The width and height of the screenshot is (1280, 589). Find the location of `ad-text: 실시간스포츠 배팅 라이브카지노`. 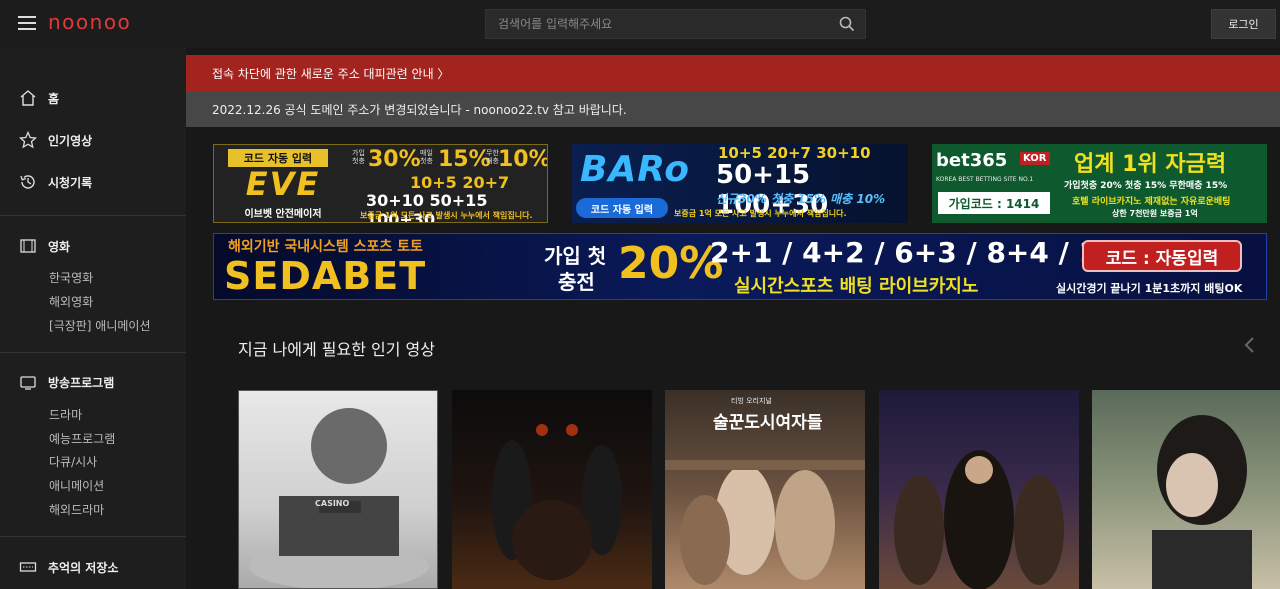

ad-text: 실시간스포츠 배팅 라이브카지노 is located at coordinates (856, 286).